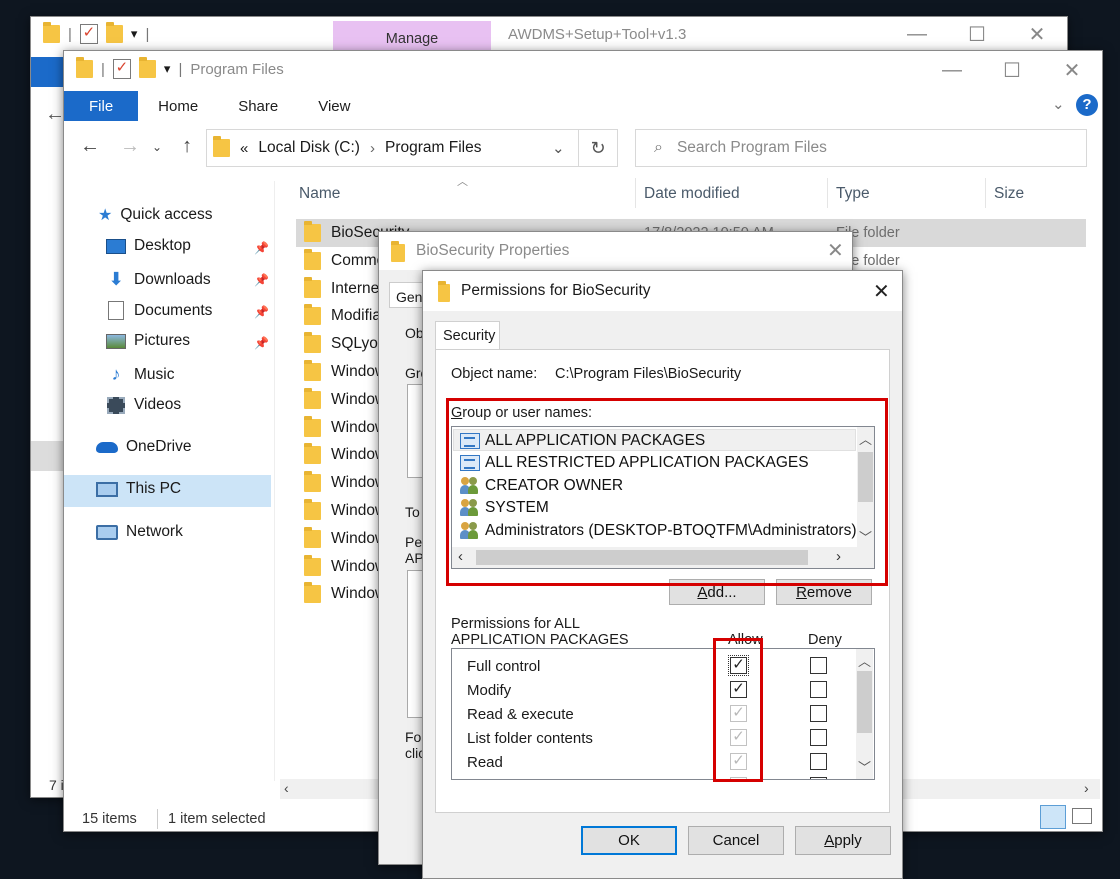 The image size is (1120, 879). What do you see at coordinates (556, 290) in the screenshot?
I see `dialog-title: Permissions for BioSecurity` at bounding box center [556, 290].